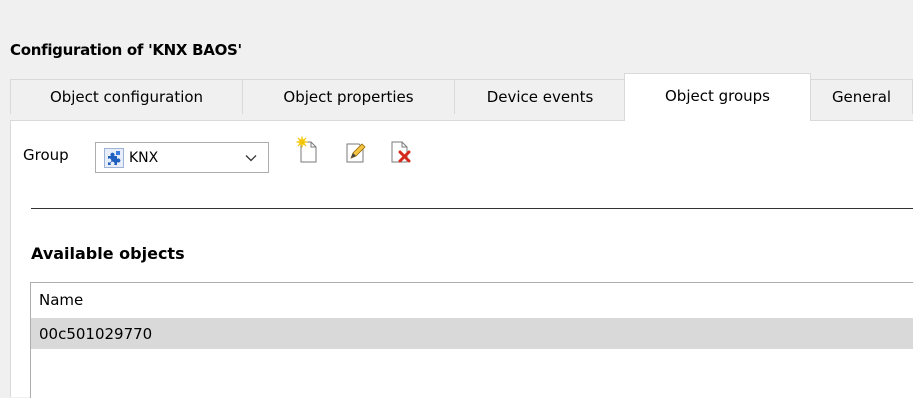  I want to click on available-objects-title: Available objects, so click(108, 253).